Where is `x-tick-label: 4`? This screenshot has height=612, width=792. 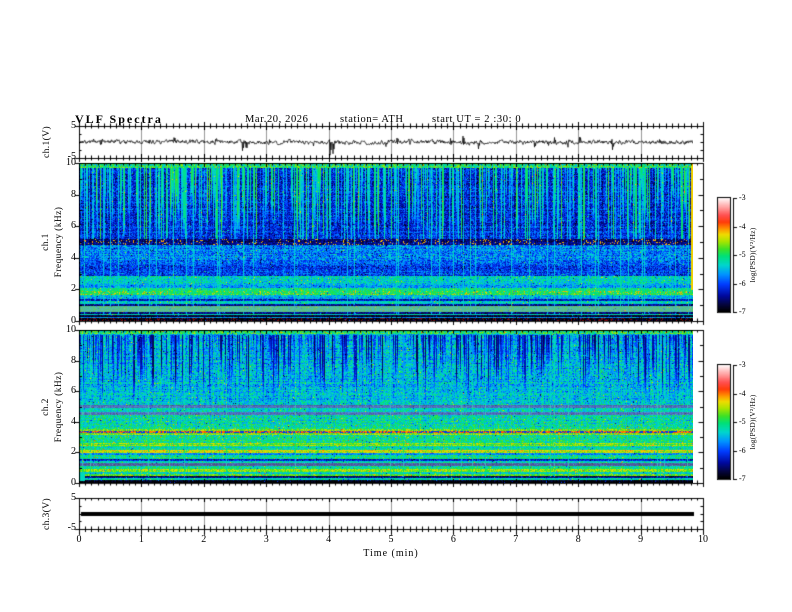 x-tick-label: 4 is located at coordinates (329, 539).